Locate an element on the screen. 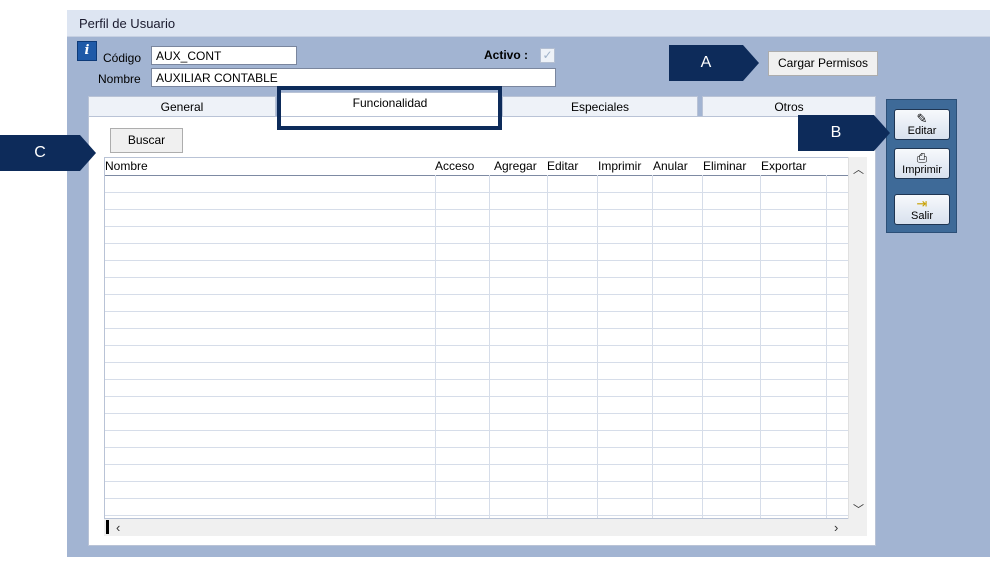 This screenshot has height=561, width=995. salir-button: ⇥ Salir is located at coordinates (922, 209).